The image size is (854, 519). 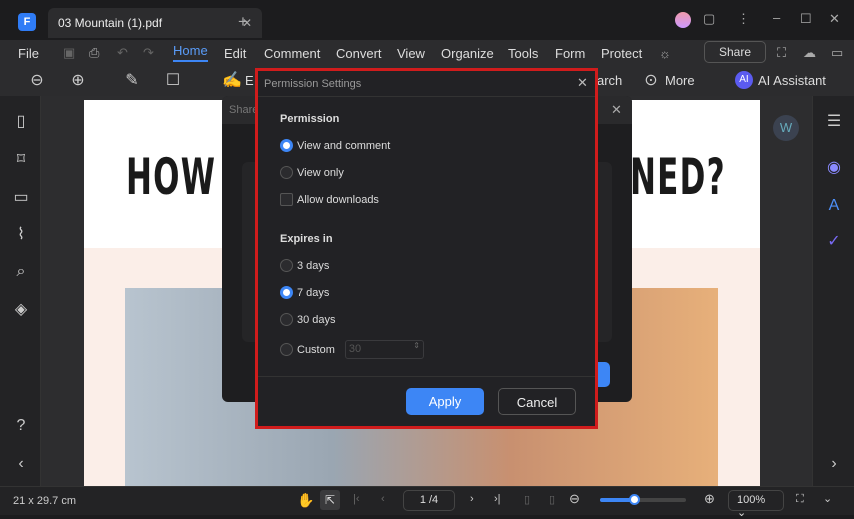 What do you see at coordinates (21, 160) in the screenshot?
I see `bookmark-icon: ⌑` at bounding box center [21, 160].